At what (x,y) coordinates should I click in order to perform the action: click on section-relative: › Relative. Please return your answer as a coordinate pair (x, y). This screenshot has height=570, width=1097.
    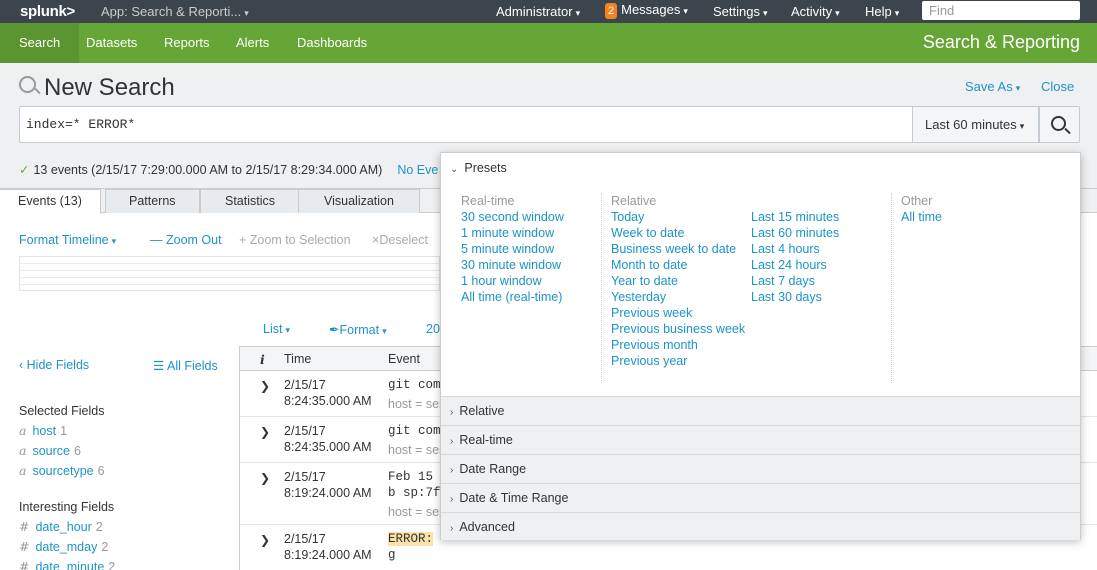
    Looking at the image, I should click on (760, 410).